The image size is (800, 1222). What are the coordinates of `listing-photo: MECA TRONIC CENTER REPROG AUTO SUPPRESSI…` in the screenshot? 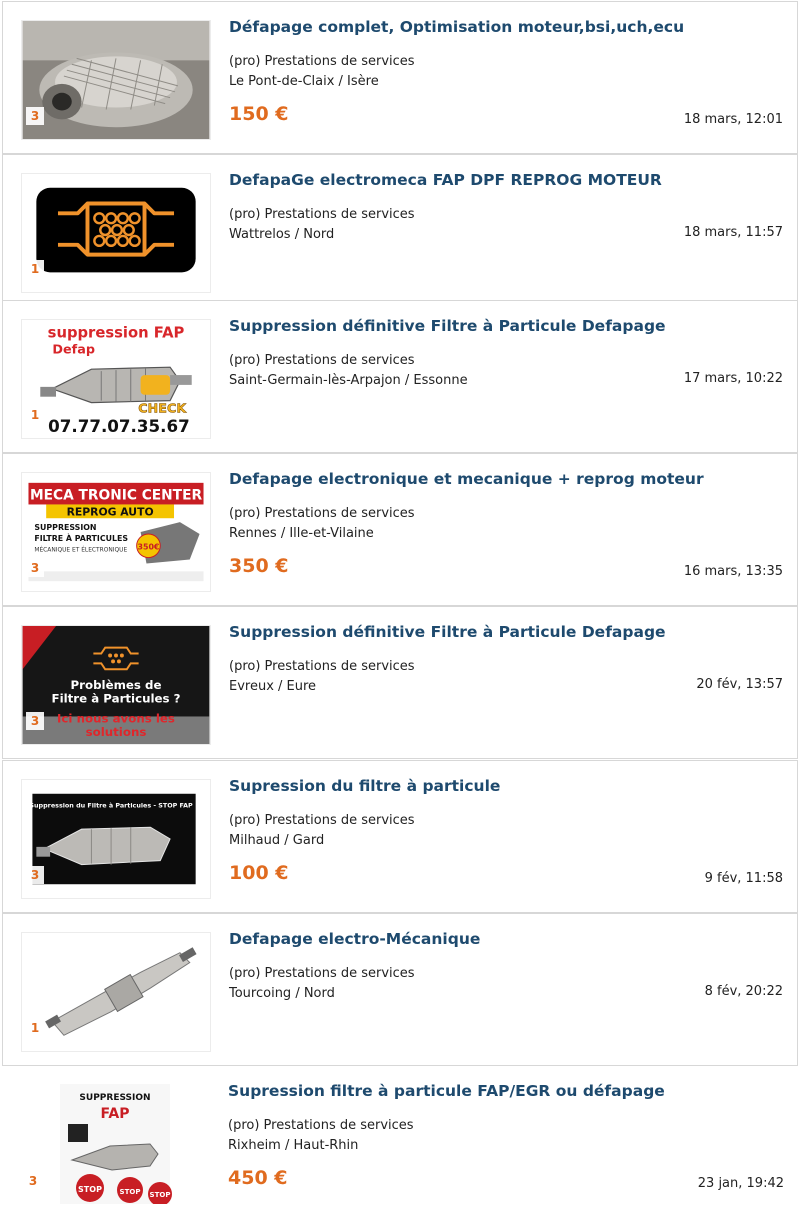 It's located at (116, 532).